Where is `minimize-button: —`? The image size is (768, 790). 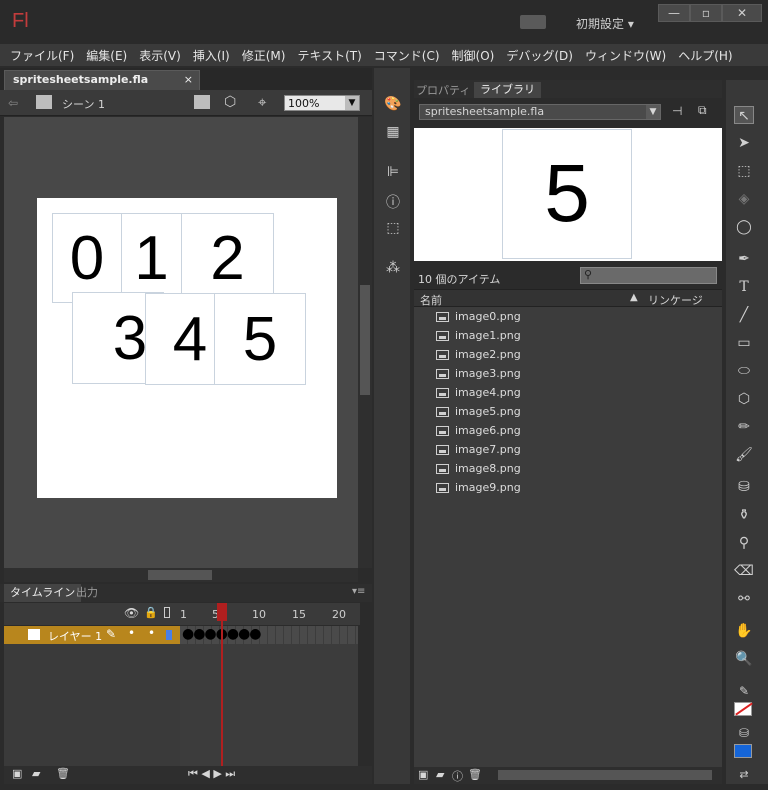
minimize-button: — is located at coordinates (674, 13).